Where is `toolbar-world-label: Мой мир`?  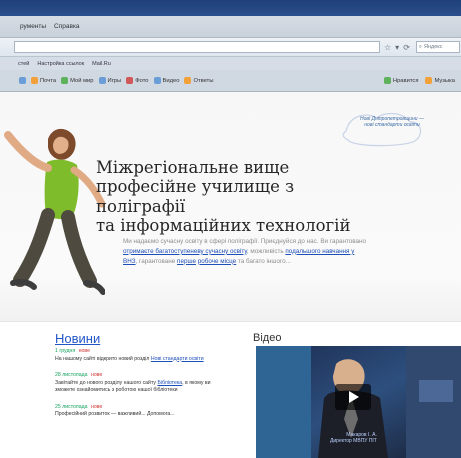 toolbar-world-label: Мой мир is located at coordinates (82, 80).